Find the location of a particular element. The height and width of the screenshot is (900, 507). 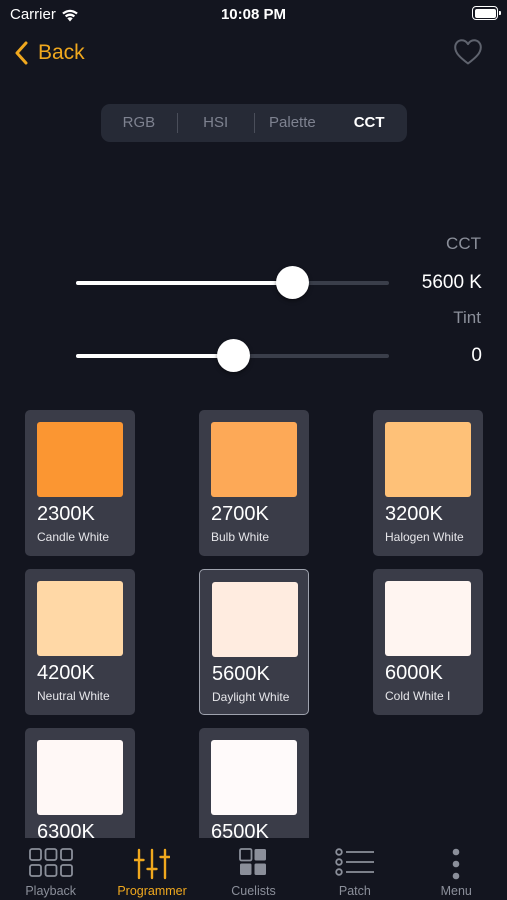

preset-card: 4200K Neutral White is located at coordinates (80, 642).